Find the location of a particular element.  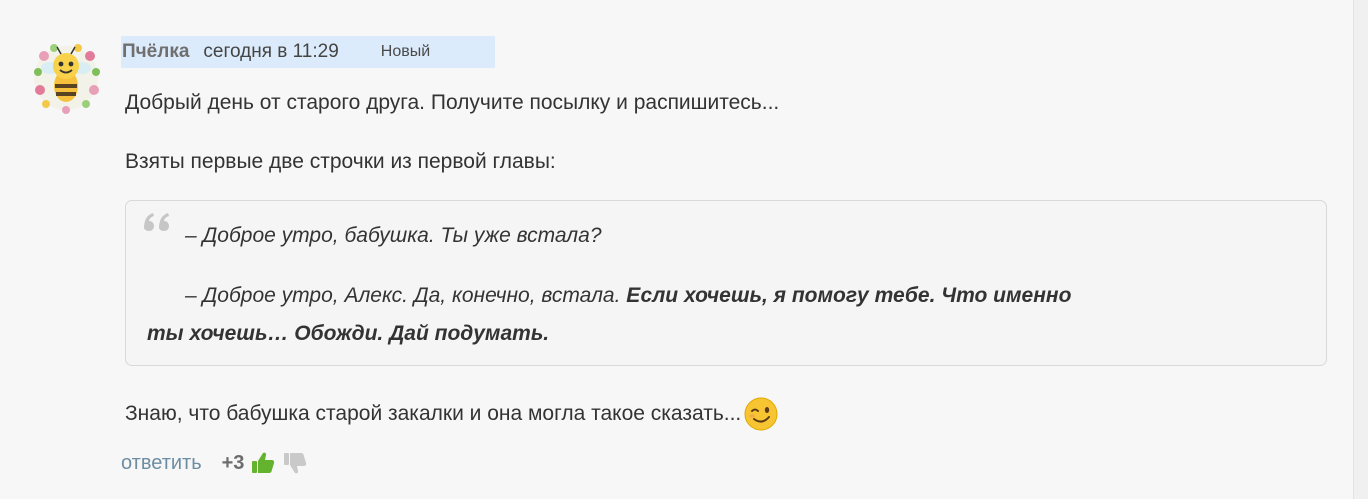

quote-mark-icon is located at coordinates (158, 222).